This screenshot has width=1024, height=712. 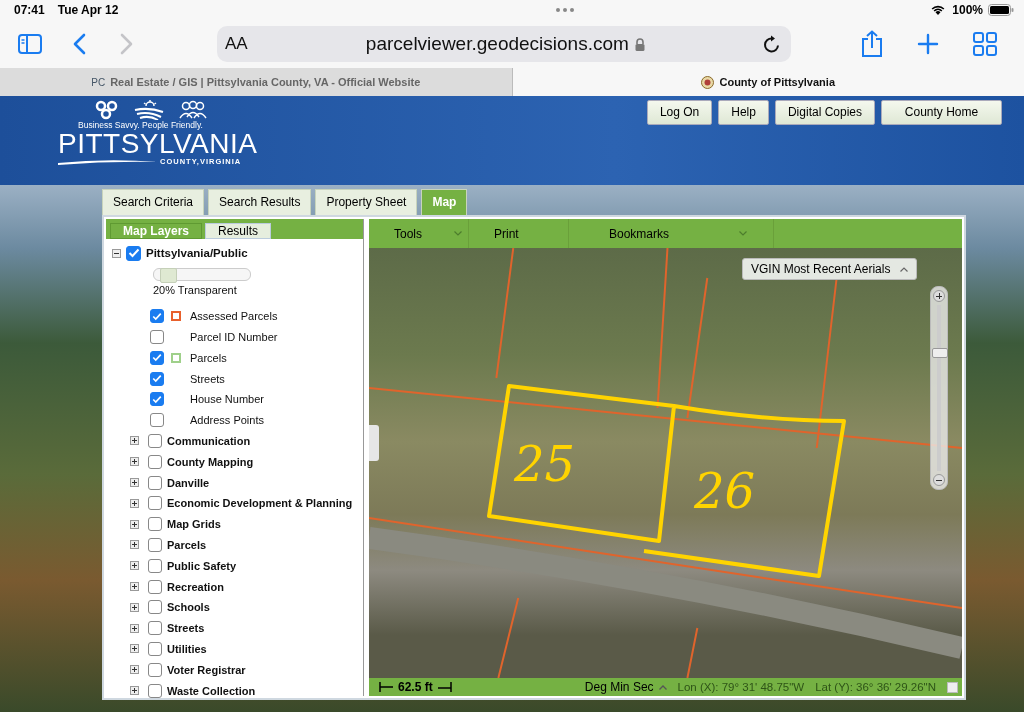 What do you see at coordinates (564, 10) in the screenshot?
I see `more-dots-icon` at bounding box center [564, 10].